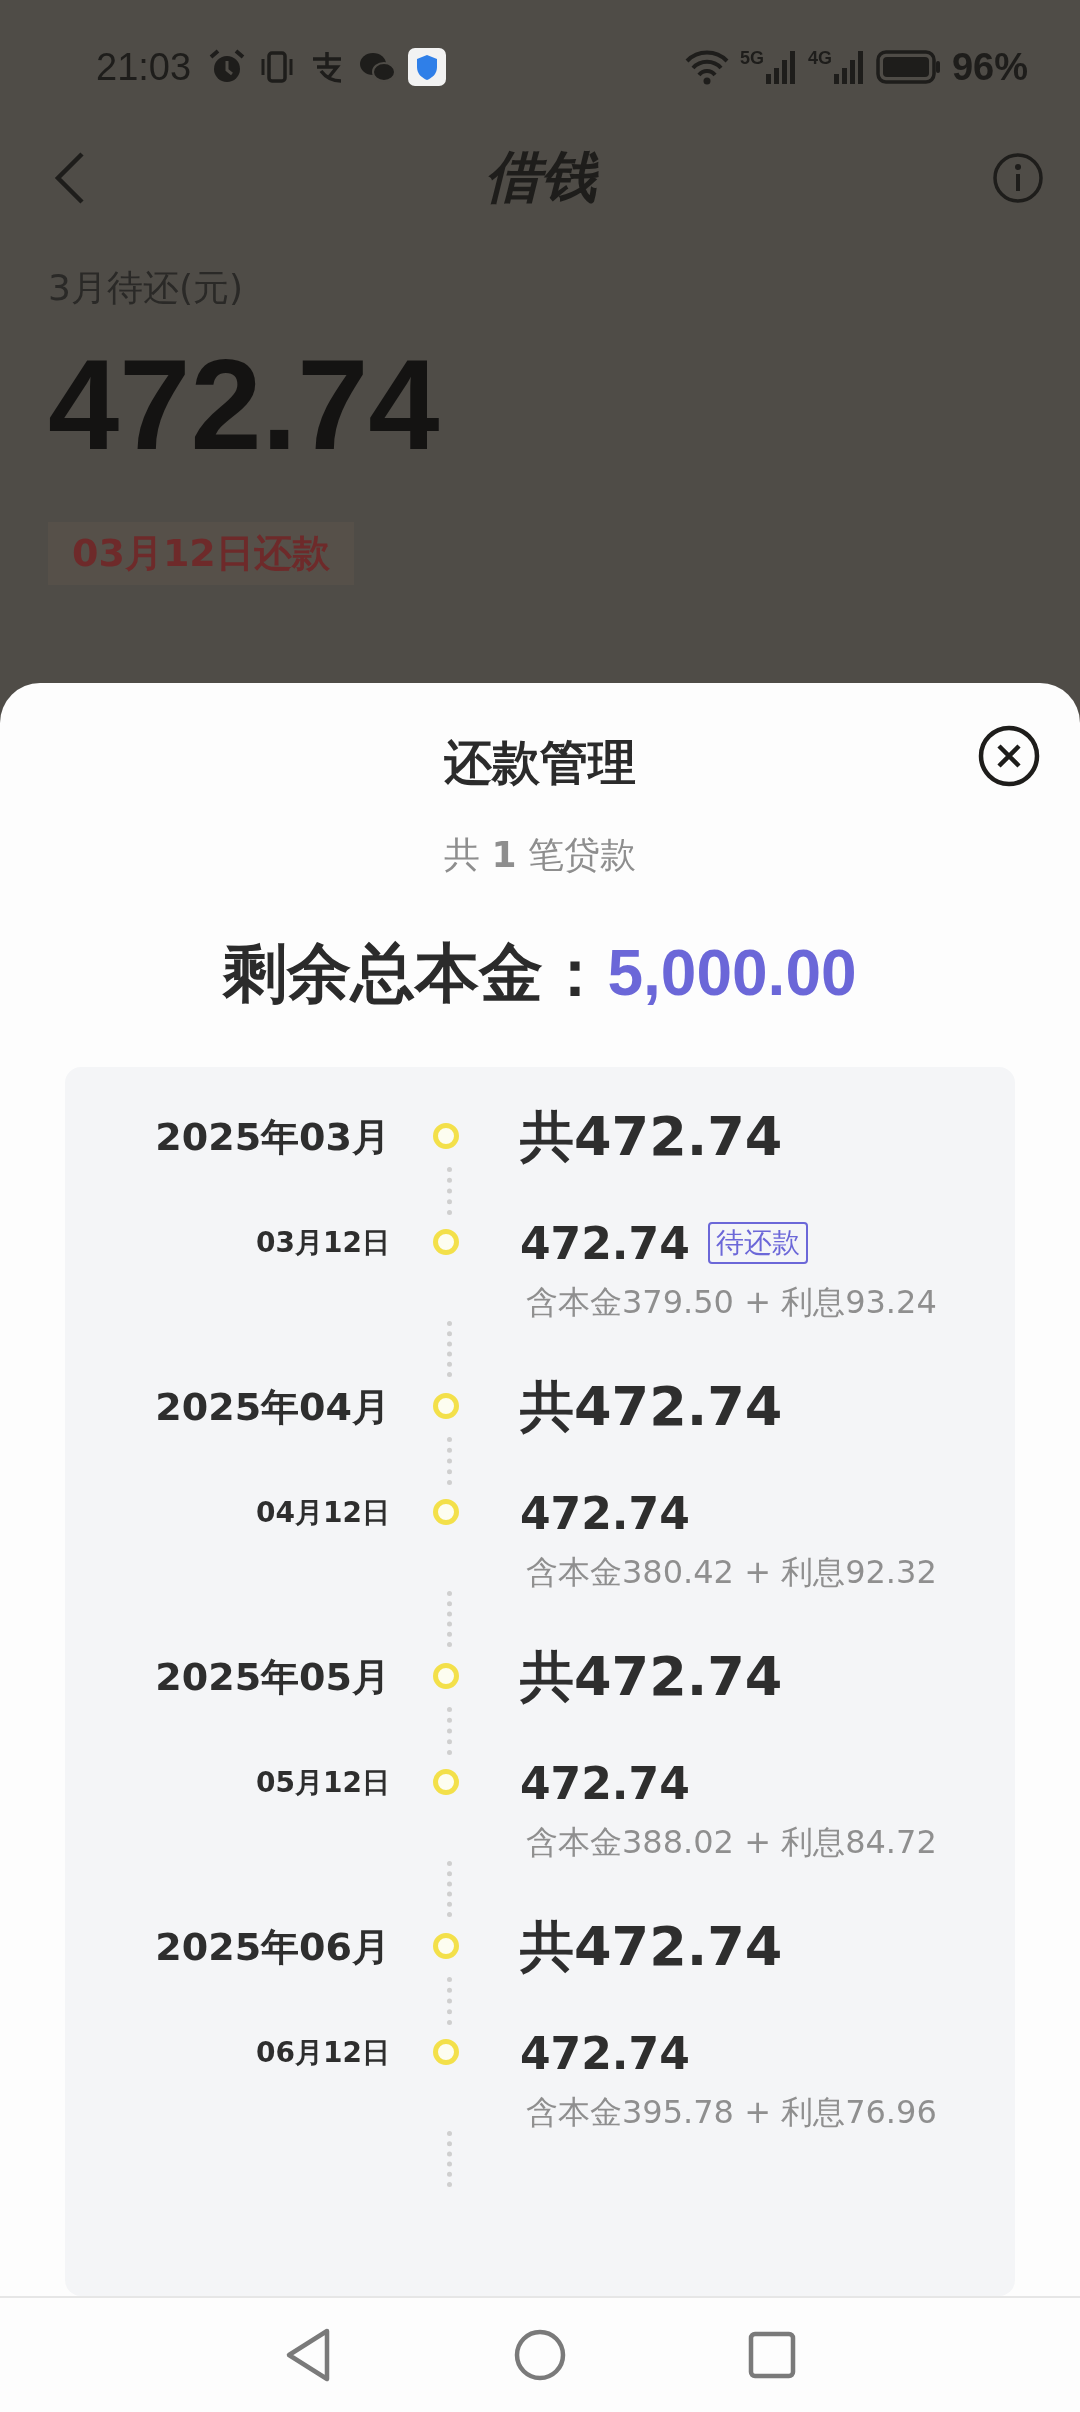 This screenshot has width=1080, height=2412. I want to click on payment-date: 04月12日, so click(322, 1513).